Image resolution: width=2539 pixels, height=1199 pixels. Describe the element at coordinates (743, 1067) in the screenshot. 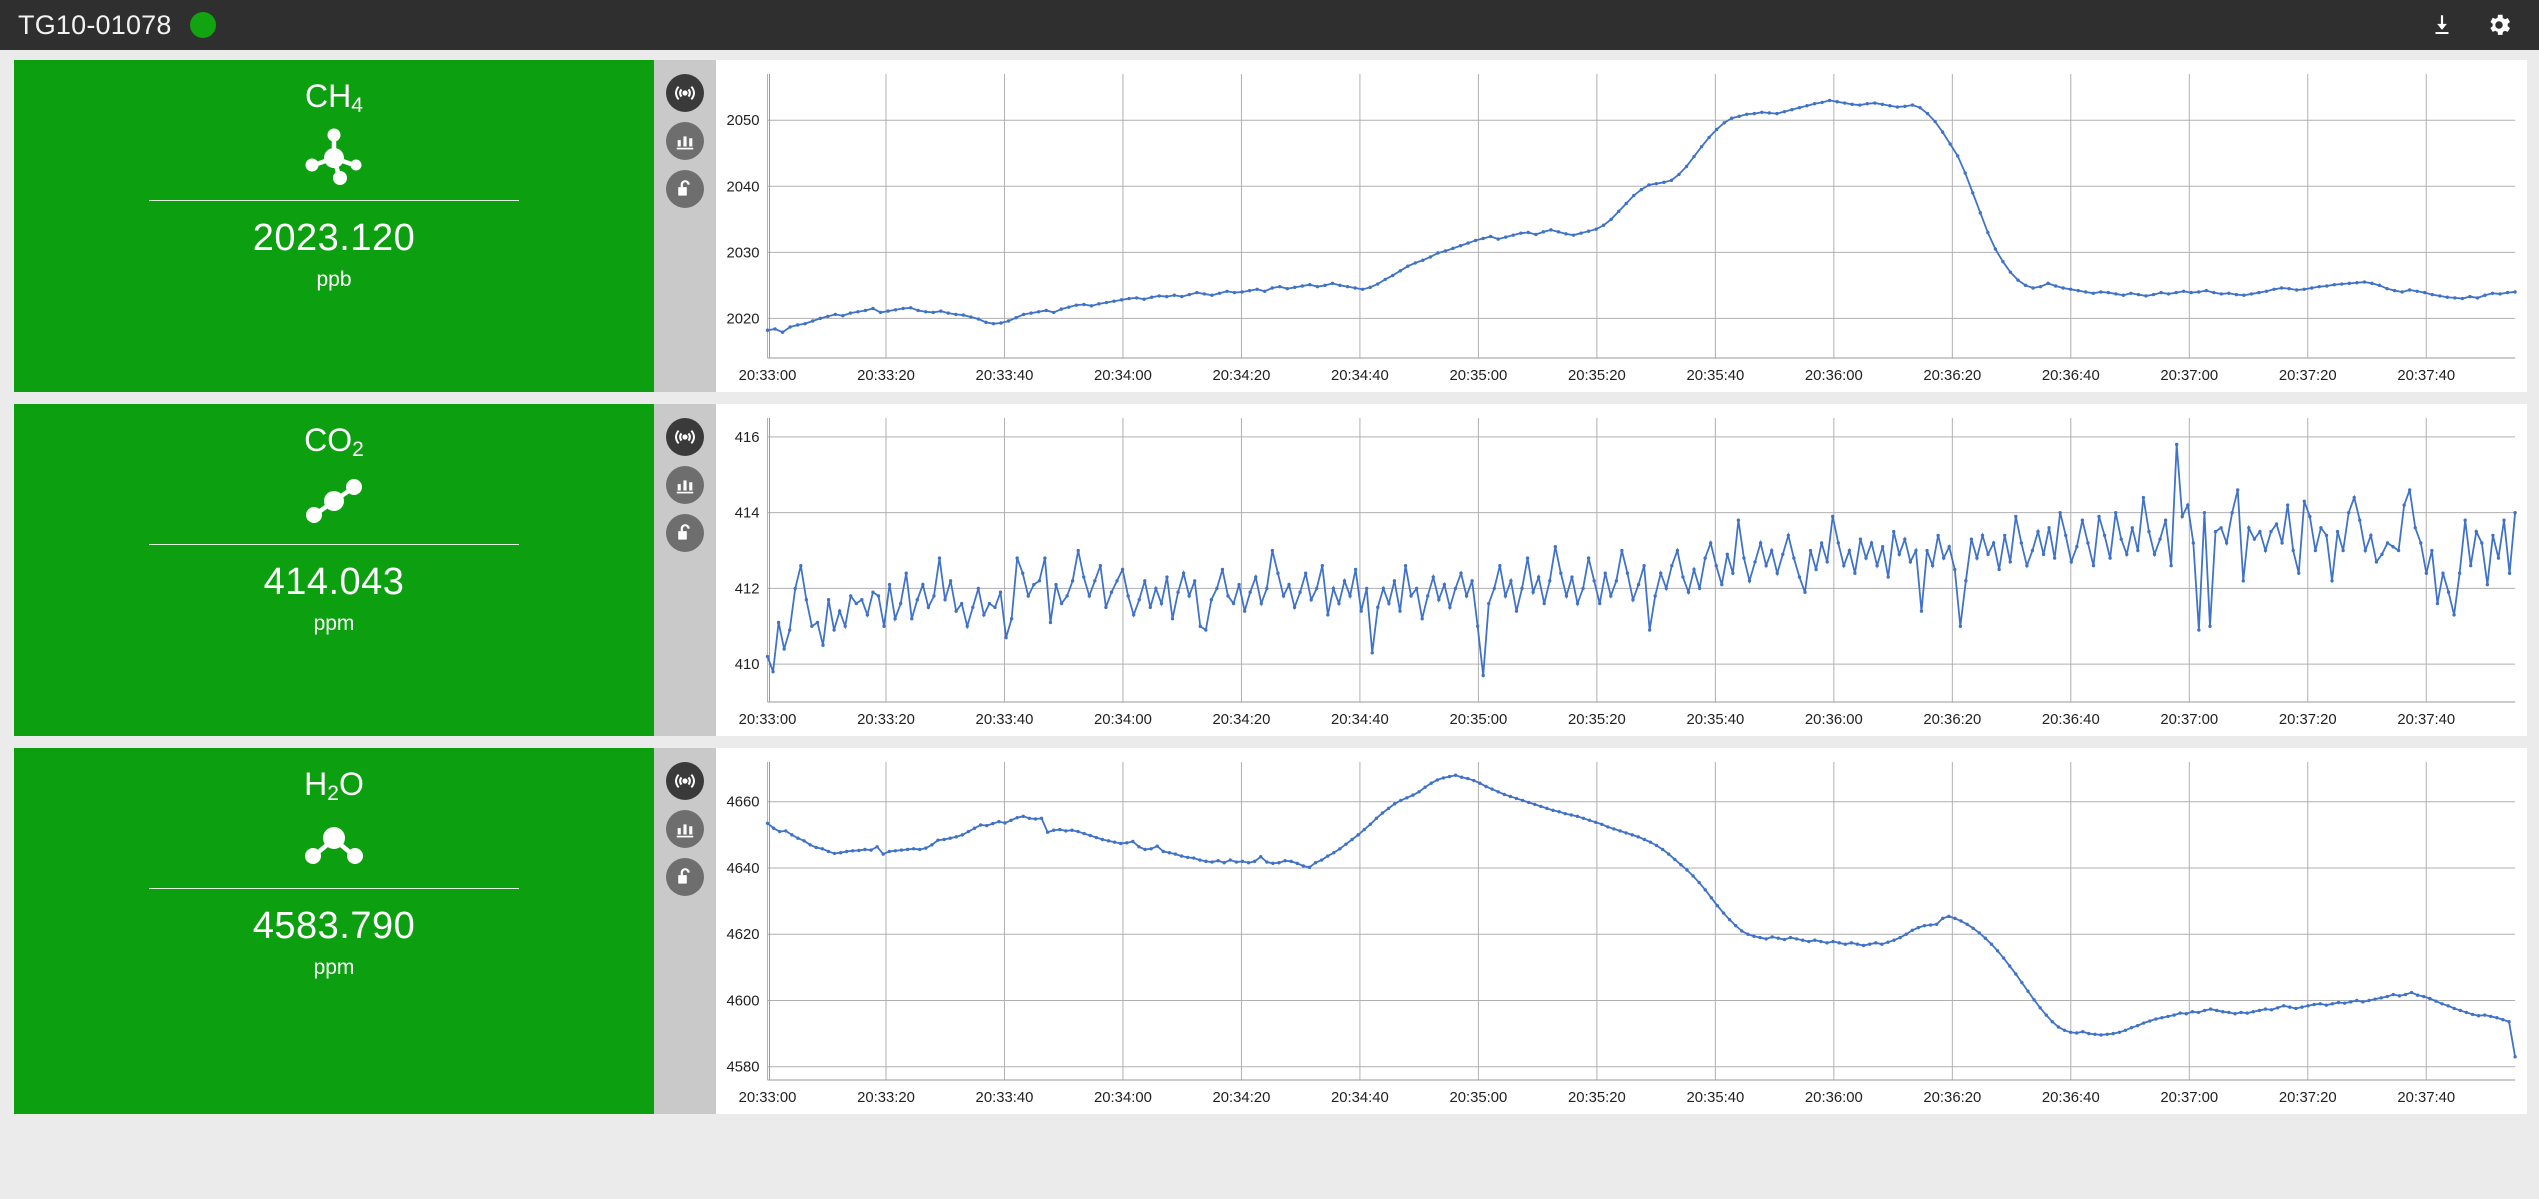

I see `y-tick-label: 4580` at that location.